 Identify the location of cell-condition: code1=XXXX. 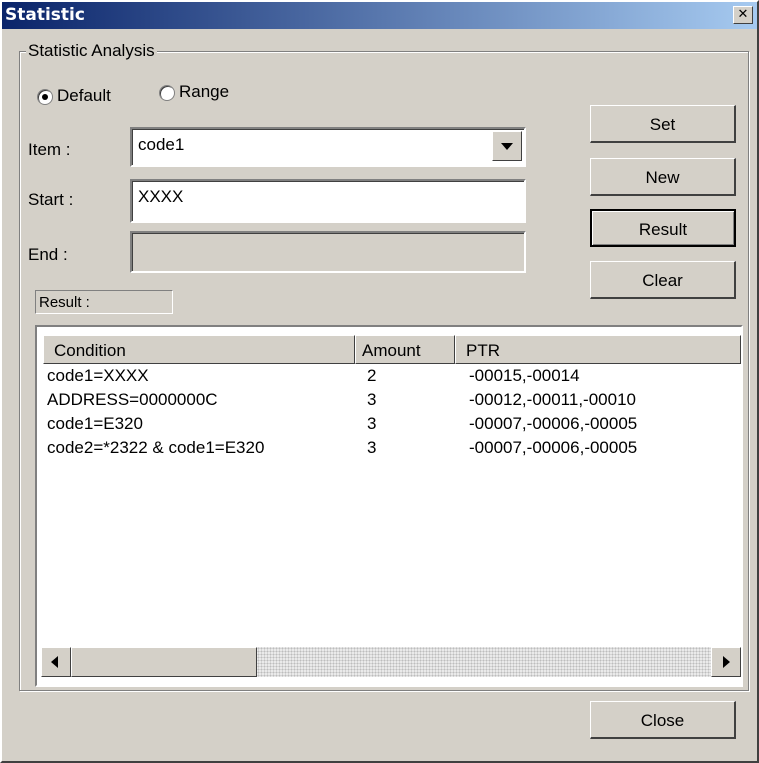
(98, 375).